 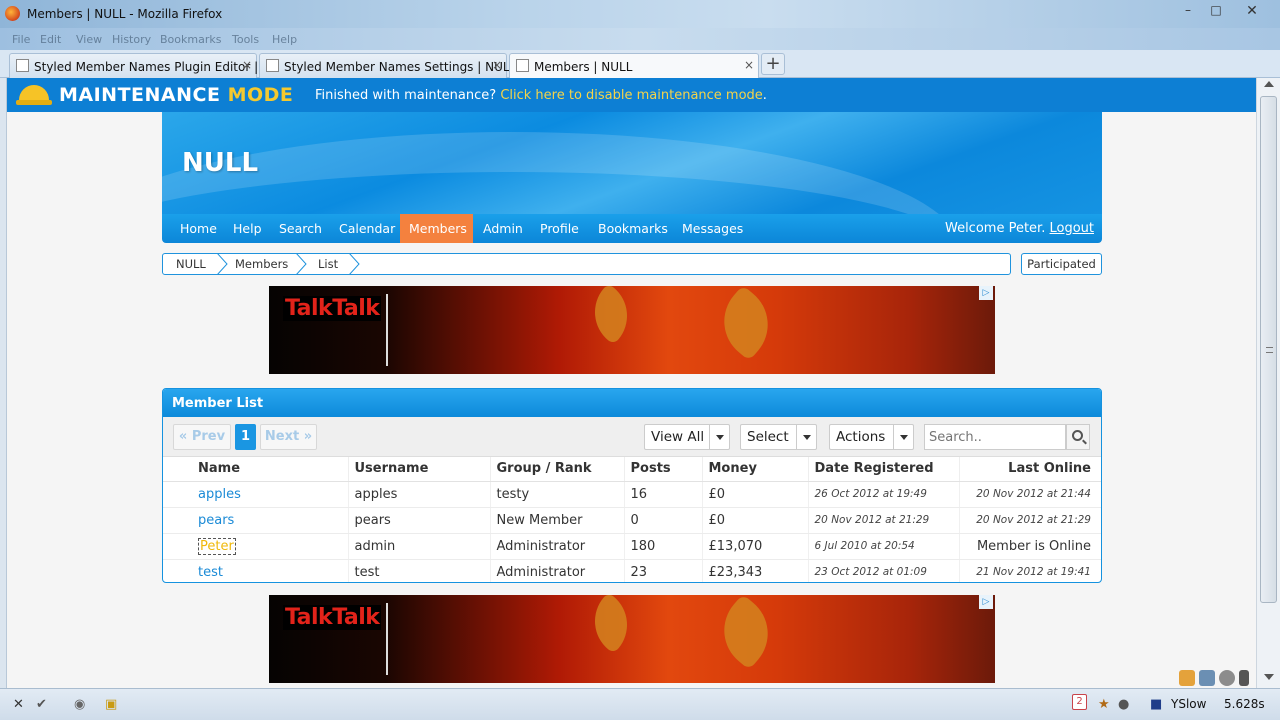 What do you see at coordinates (1188, 11) in the screenshot?
I see `minimize-button: –` at bounding box center [1188, 11].